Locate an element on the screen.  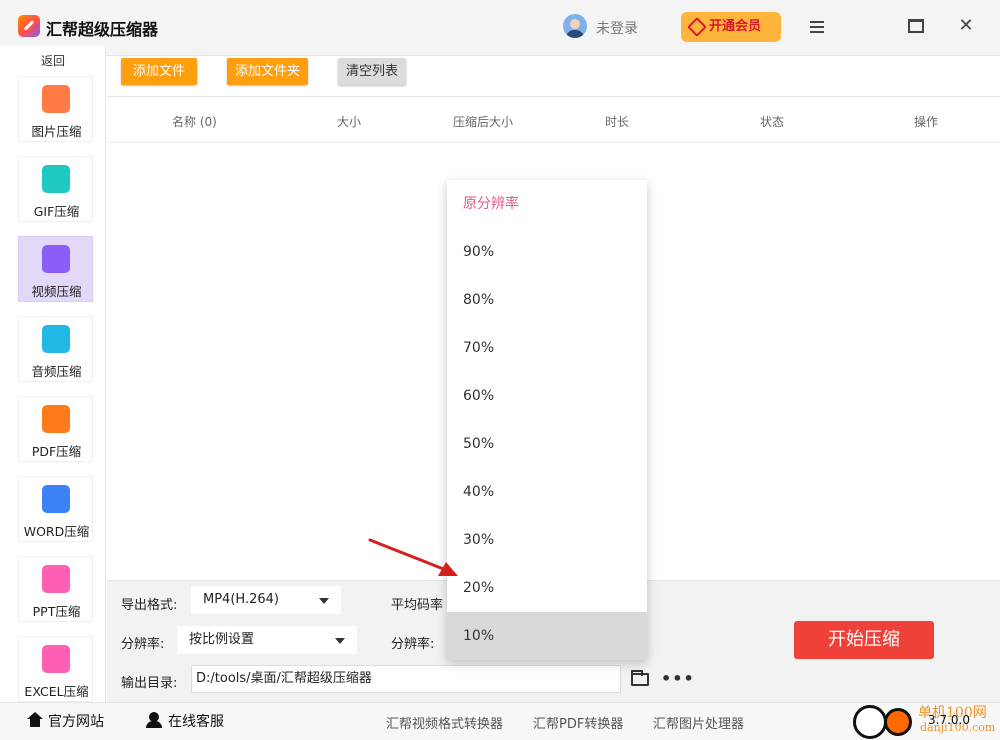
sidebar-item-excel: EXCEL压缩 is located at coordinates (55, 669).